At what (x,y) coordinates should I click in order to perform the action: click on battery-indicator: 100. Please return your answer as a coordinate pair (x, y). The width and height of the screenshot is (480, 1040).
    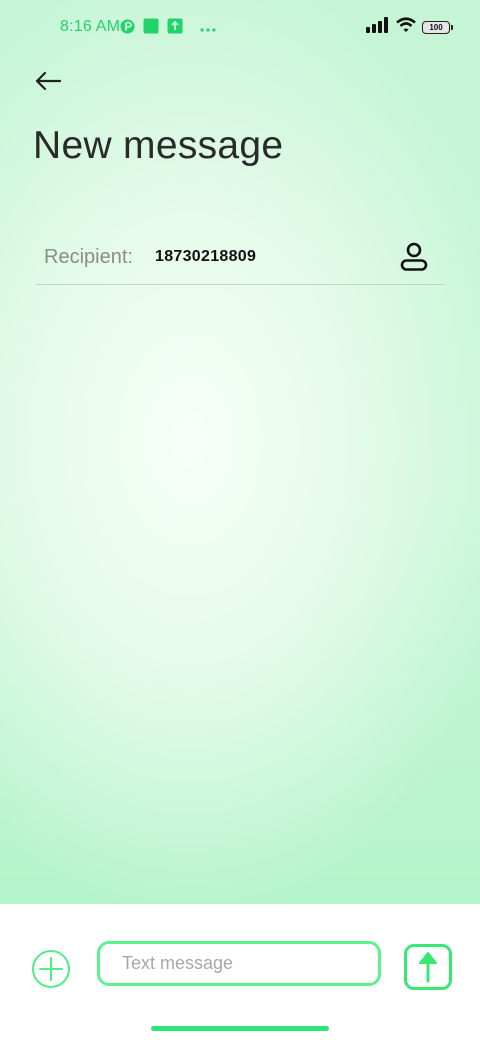
    Looking at the image, I should click on (437, 27).